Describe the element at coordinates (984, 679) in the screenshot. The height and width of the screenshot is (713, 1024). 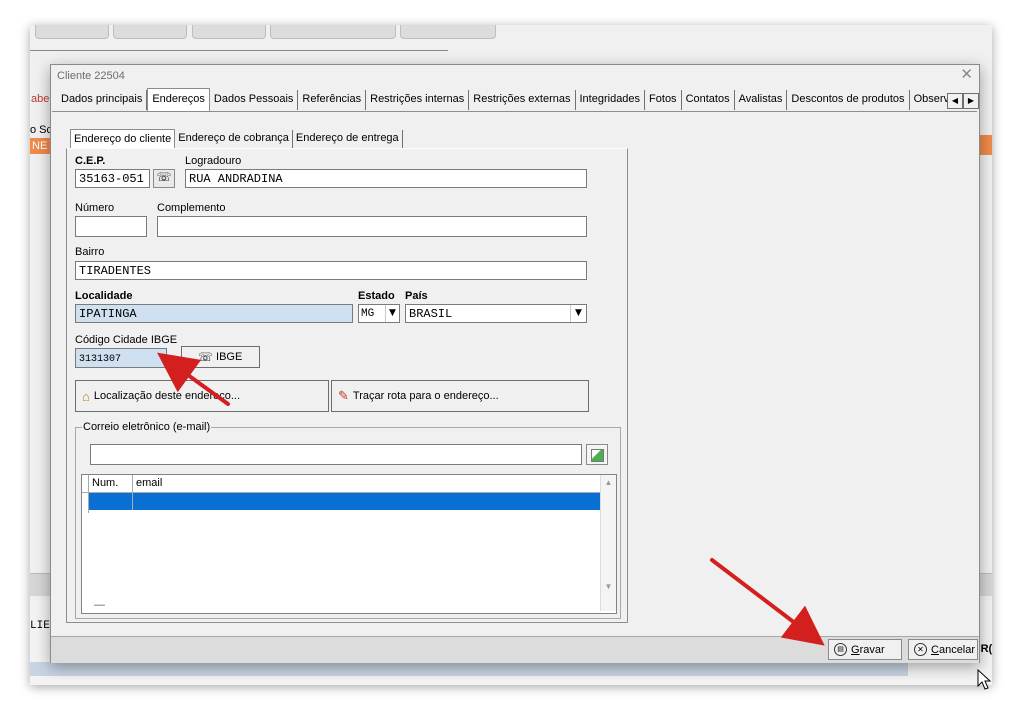
I see `mouse-cursor-icon` at that location.